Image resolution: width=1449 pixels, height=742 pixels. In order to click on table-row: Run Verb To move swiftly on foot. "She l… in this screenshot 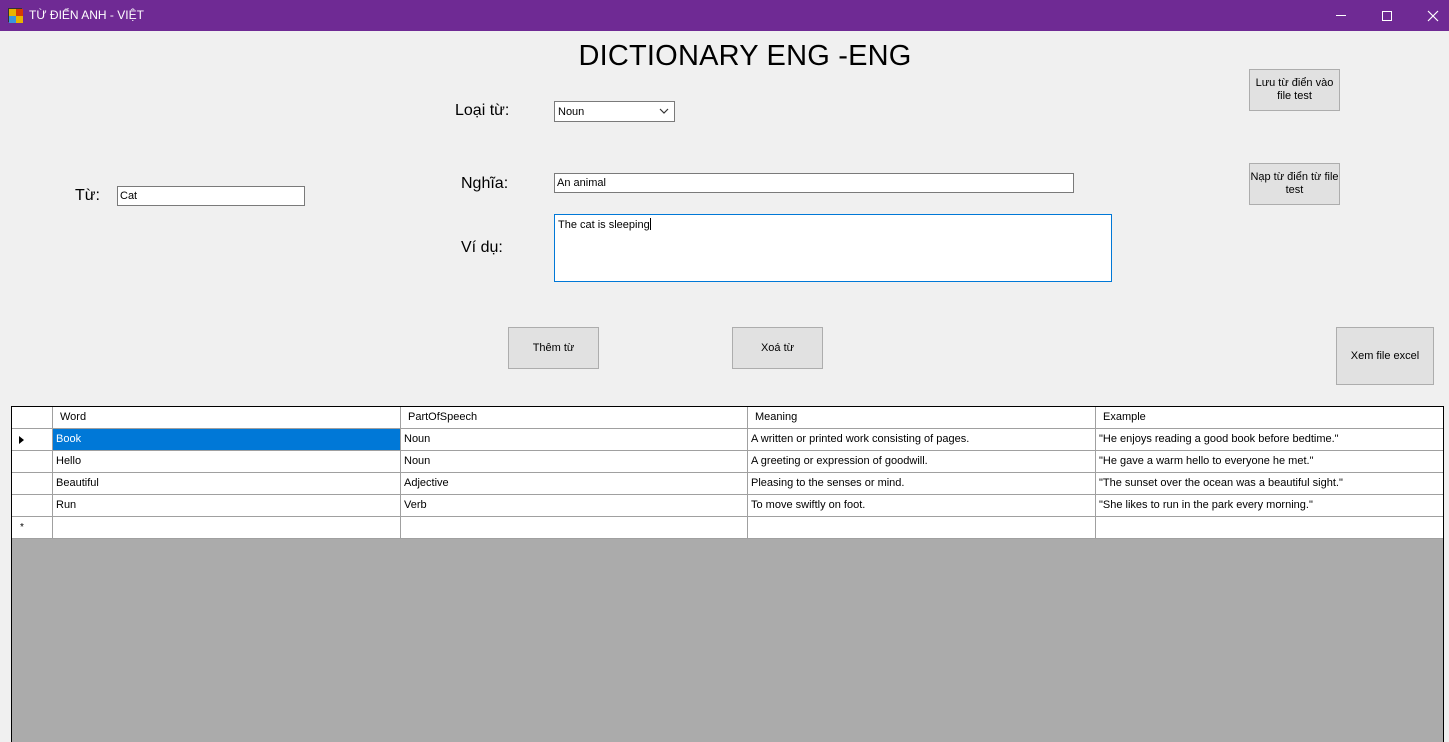, I will do `click(727, 506)`.